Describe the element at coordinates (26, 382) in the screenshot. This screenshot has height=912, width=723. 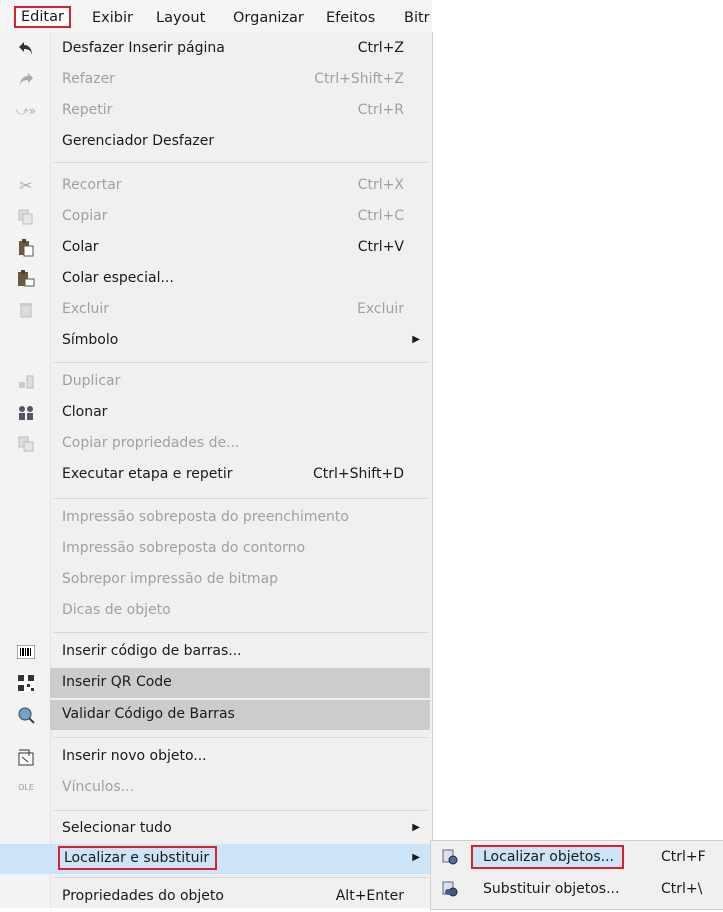
I see `duplicate-icon` at that location.